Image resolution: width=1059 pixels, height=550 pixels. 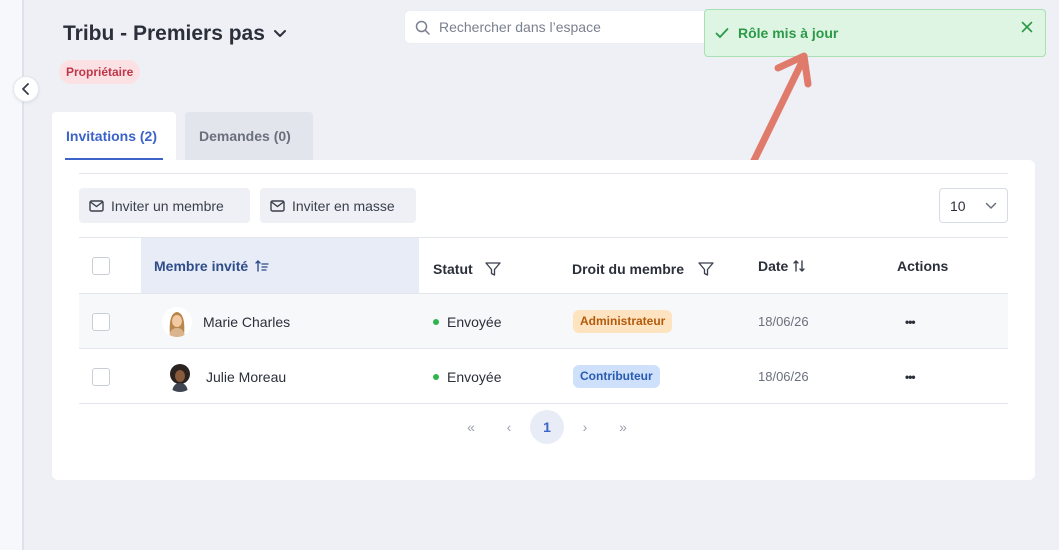 I want to click on search-bar, so click(x=569, y=27).